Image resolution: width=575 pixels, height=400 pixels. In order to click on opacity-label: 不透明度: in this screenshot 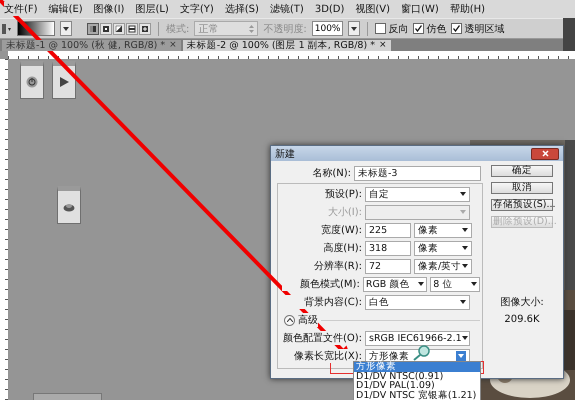, I will do `click(285, 29)`.